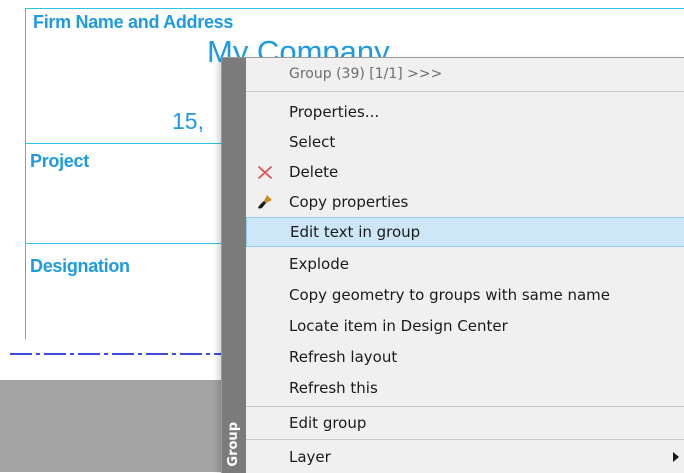 The image size is (684, 473). I want to click on menu-header-label: Group (39) [1/1] >>>, so click(366, 74).